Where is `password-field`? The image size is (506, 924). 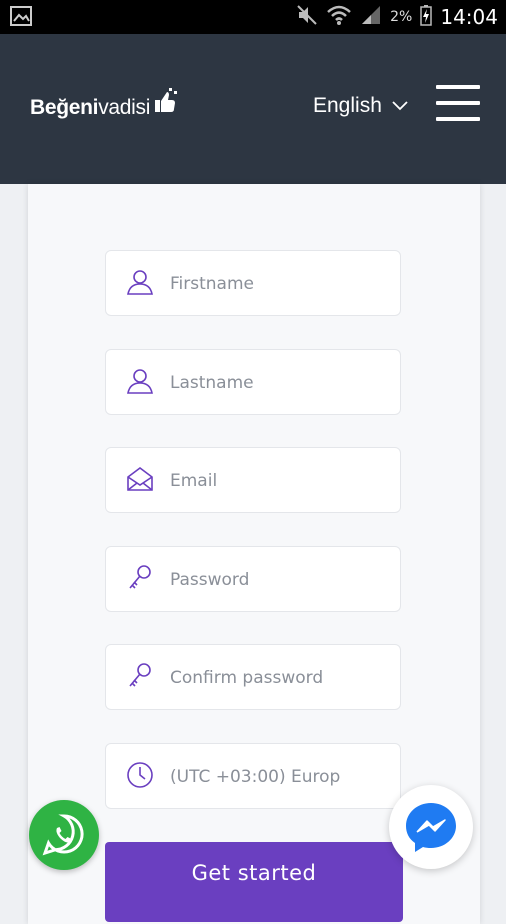
password-field is located at coordinates (253, 579).